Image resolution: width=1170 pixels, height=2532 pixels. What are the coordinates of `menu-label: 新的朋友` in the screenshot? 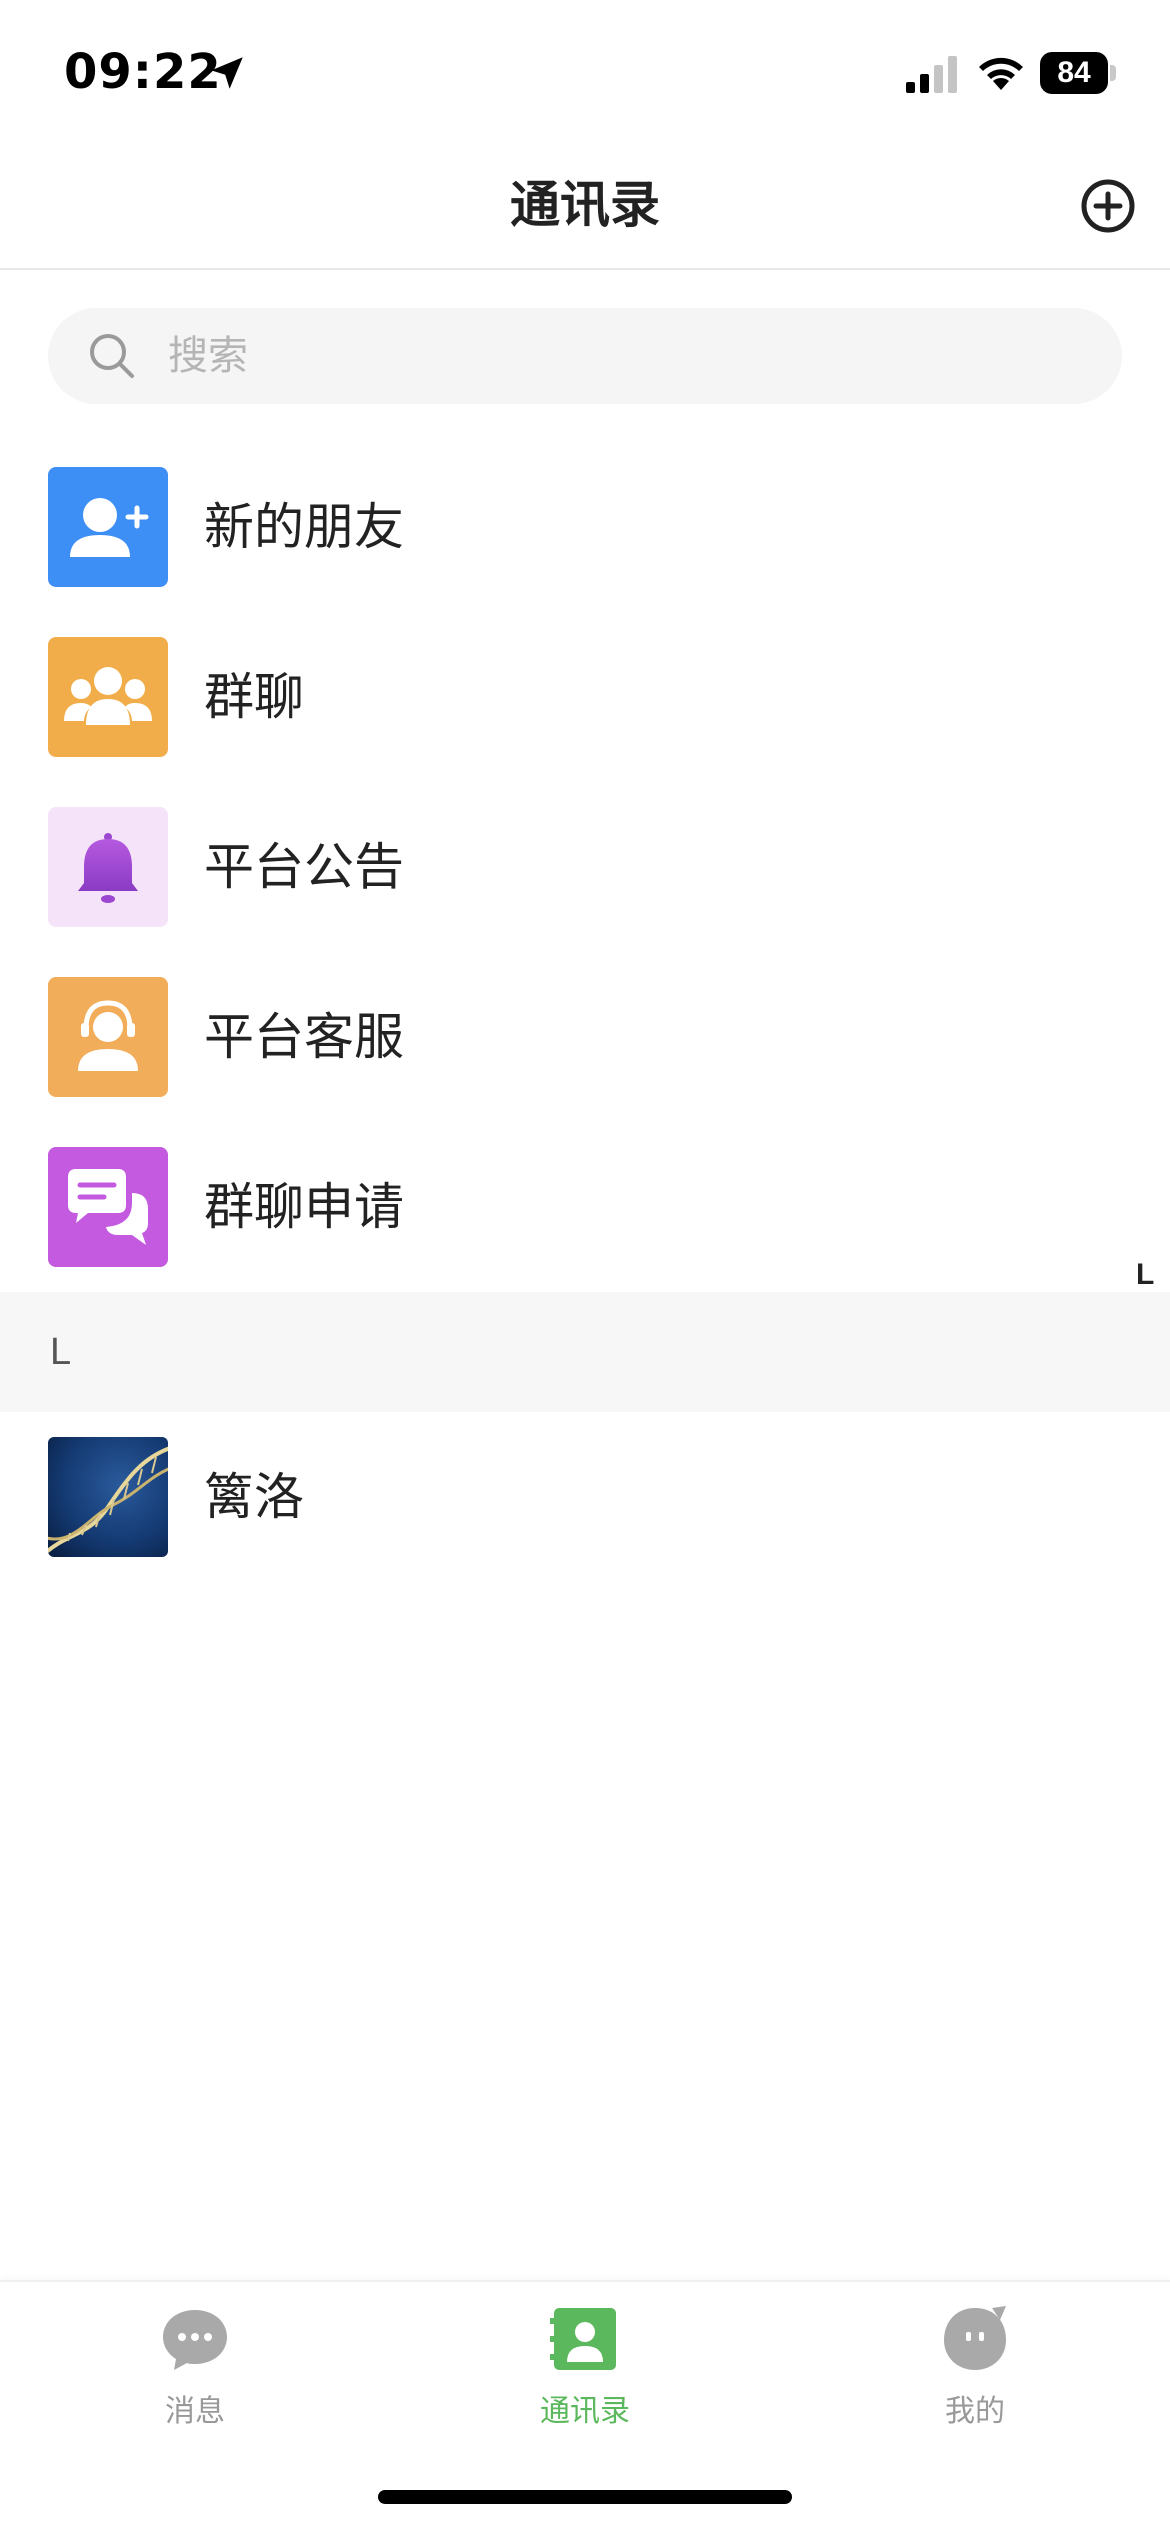 It's located at (304, 527).